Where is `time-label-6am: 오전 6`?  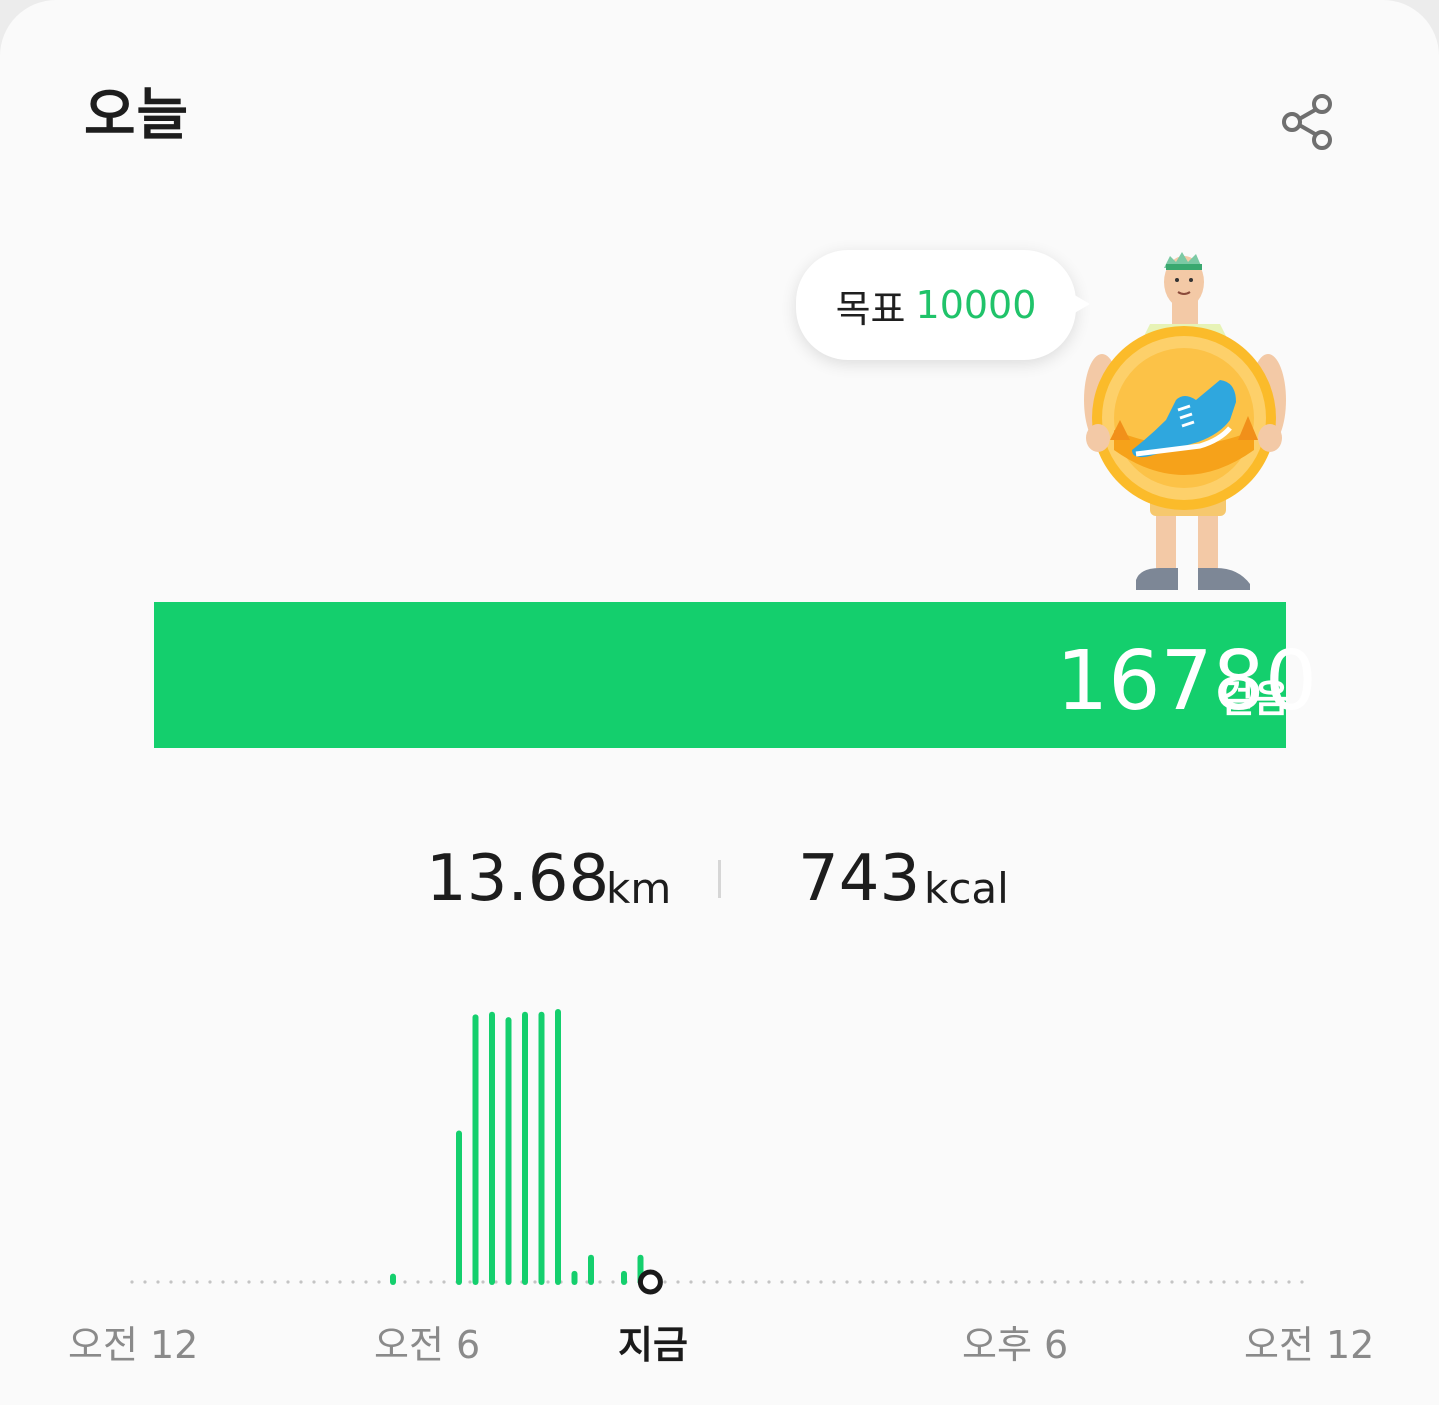
time-label-6am: 오전 6 is located at coordinates (427, 1345).